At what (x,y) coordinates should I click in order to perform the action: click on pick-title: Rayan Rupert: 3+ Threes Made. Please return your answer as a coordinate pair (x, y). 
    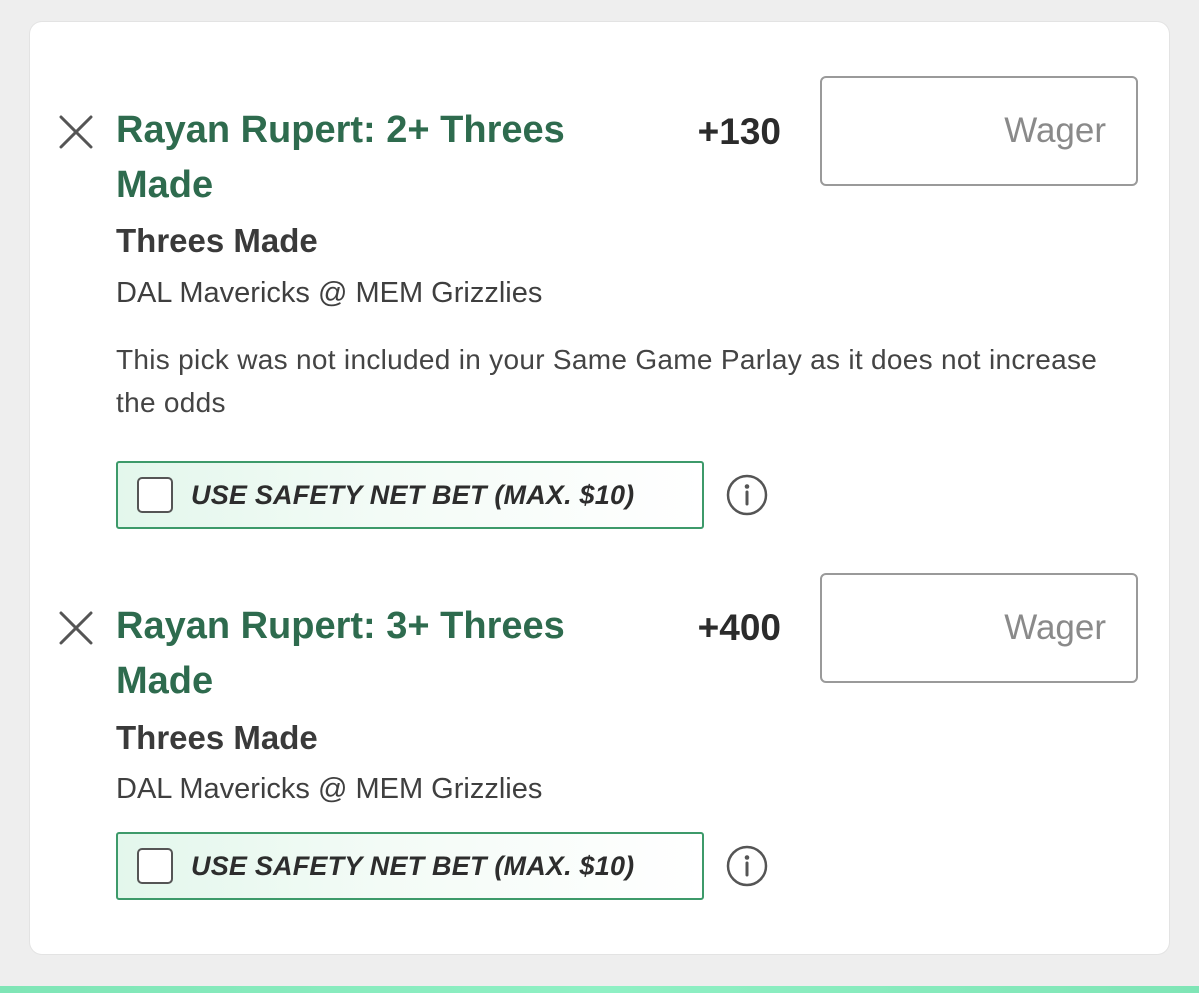
    Looking at the image, I should click on (340, 653).